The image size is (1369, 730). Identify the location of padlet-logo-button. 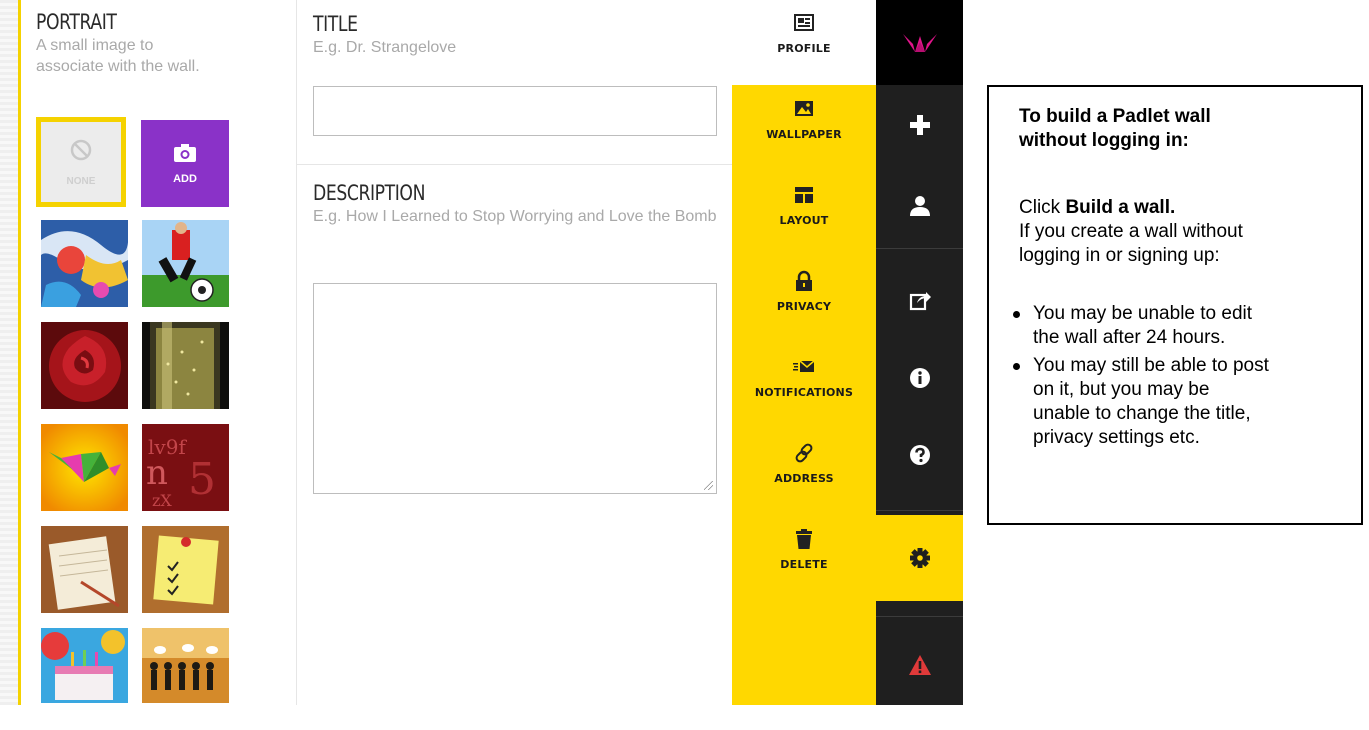
(919, 42).